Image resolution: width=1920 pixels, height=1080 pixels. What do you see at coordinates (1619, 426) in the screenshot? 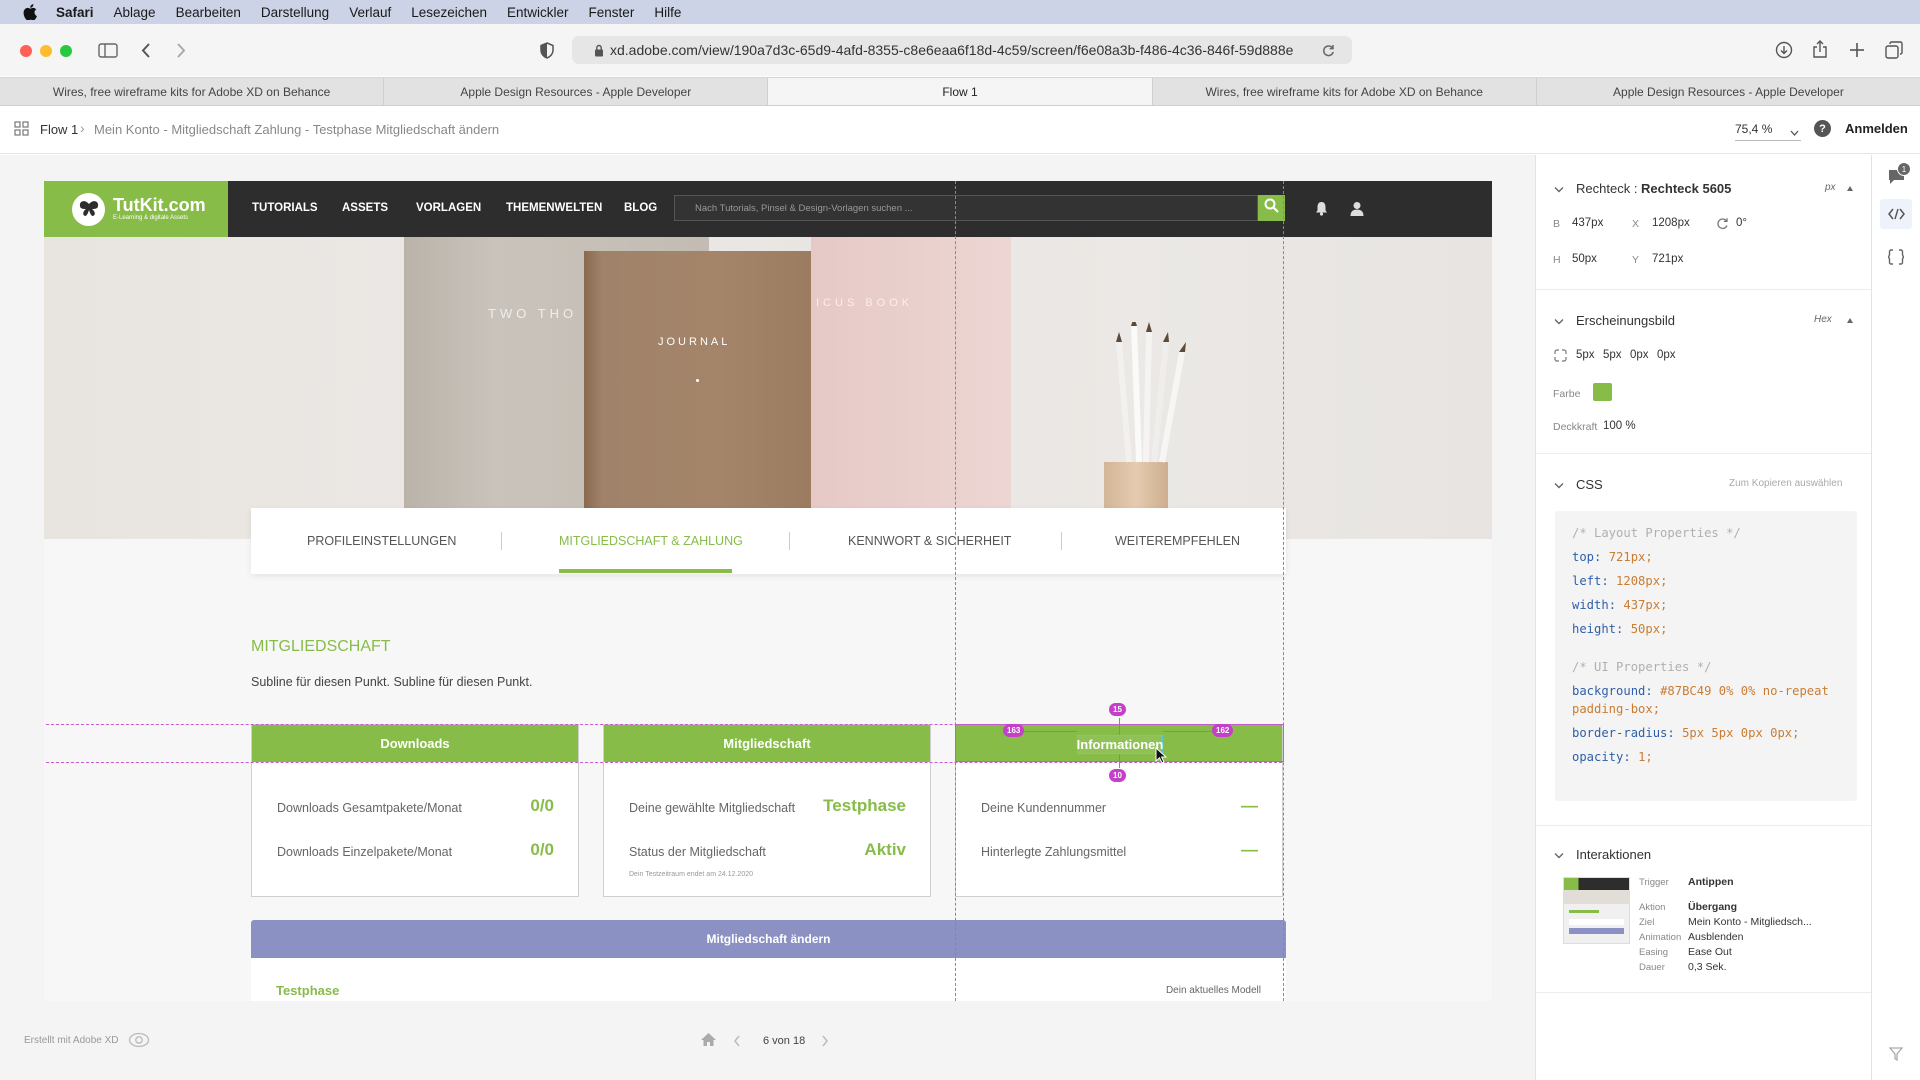
I see `opacity-value: 100 %` at bounding box center [1619, 426].